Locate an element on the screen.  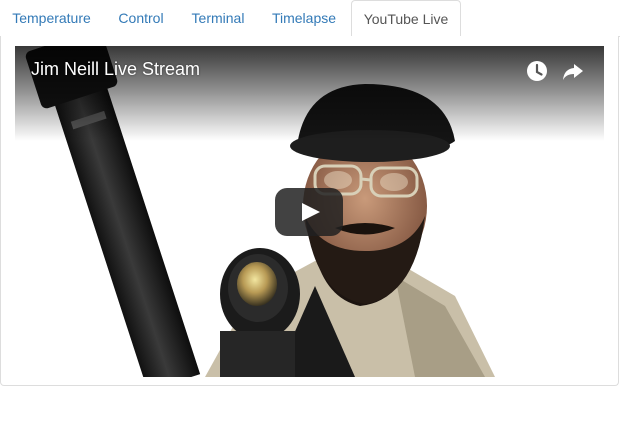
tab-youtube-live: YouTube Live is located at coordinates (406, 19).